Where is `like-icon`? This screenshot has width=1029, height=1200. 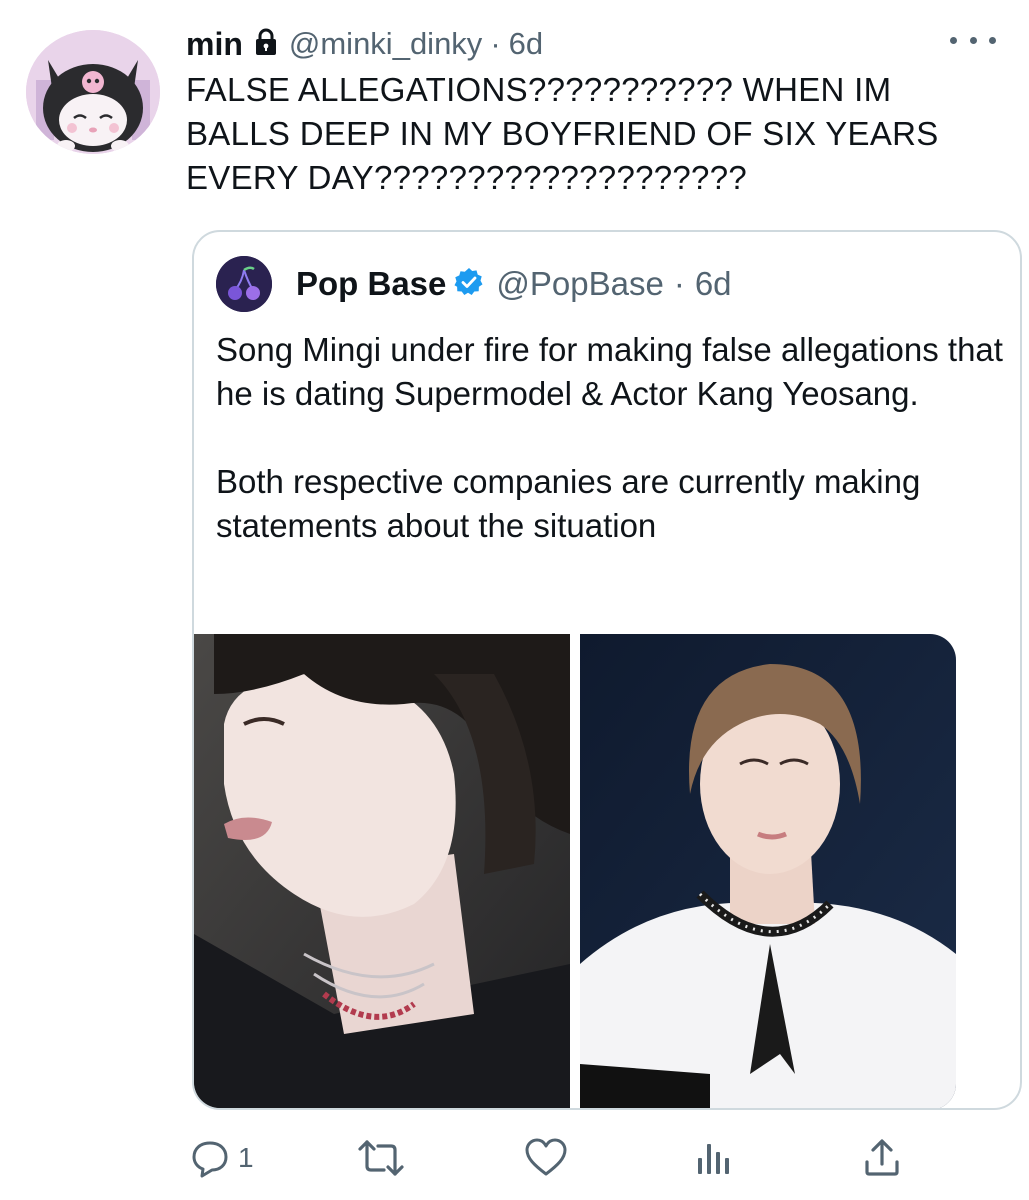
like-icon is located at coordinates (546, 1157).